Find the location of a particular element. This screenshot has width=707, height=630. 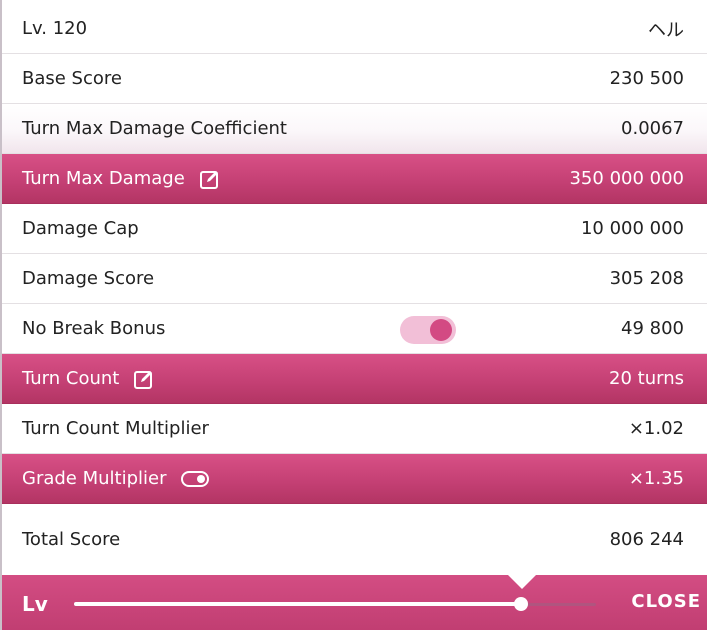

turn-count-row: Turn Count 20 turns is located at coordinates (354, 379).